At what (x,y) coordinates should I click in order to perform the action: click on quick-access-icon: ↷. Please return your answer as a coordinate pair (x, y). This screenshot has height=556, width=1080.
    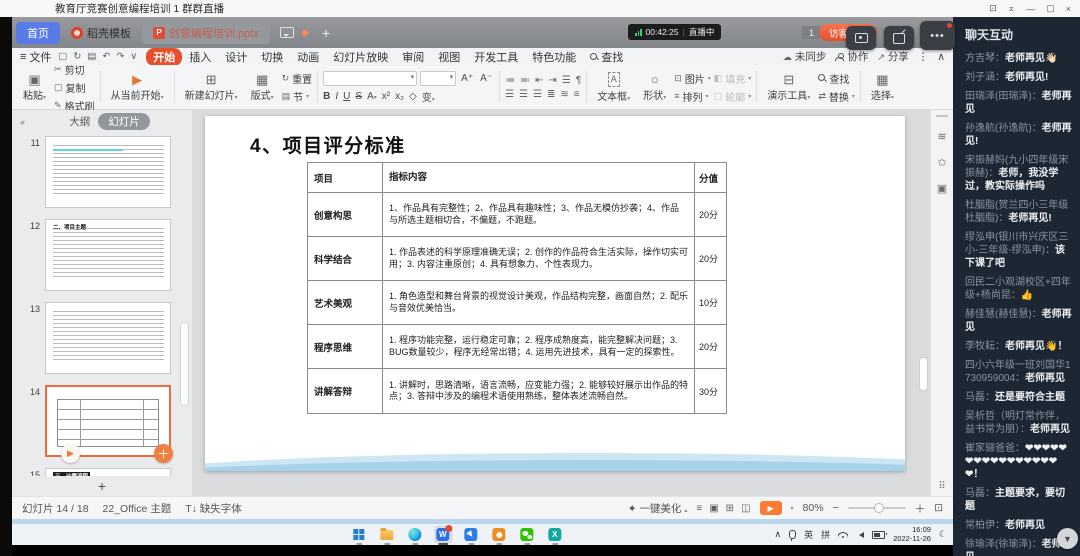
    Looking at the image, I should click on (120, 56).